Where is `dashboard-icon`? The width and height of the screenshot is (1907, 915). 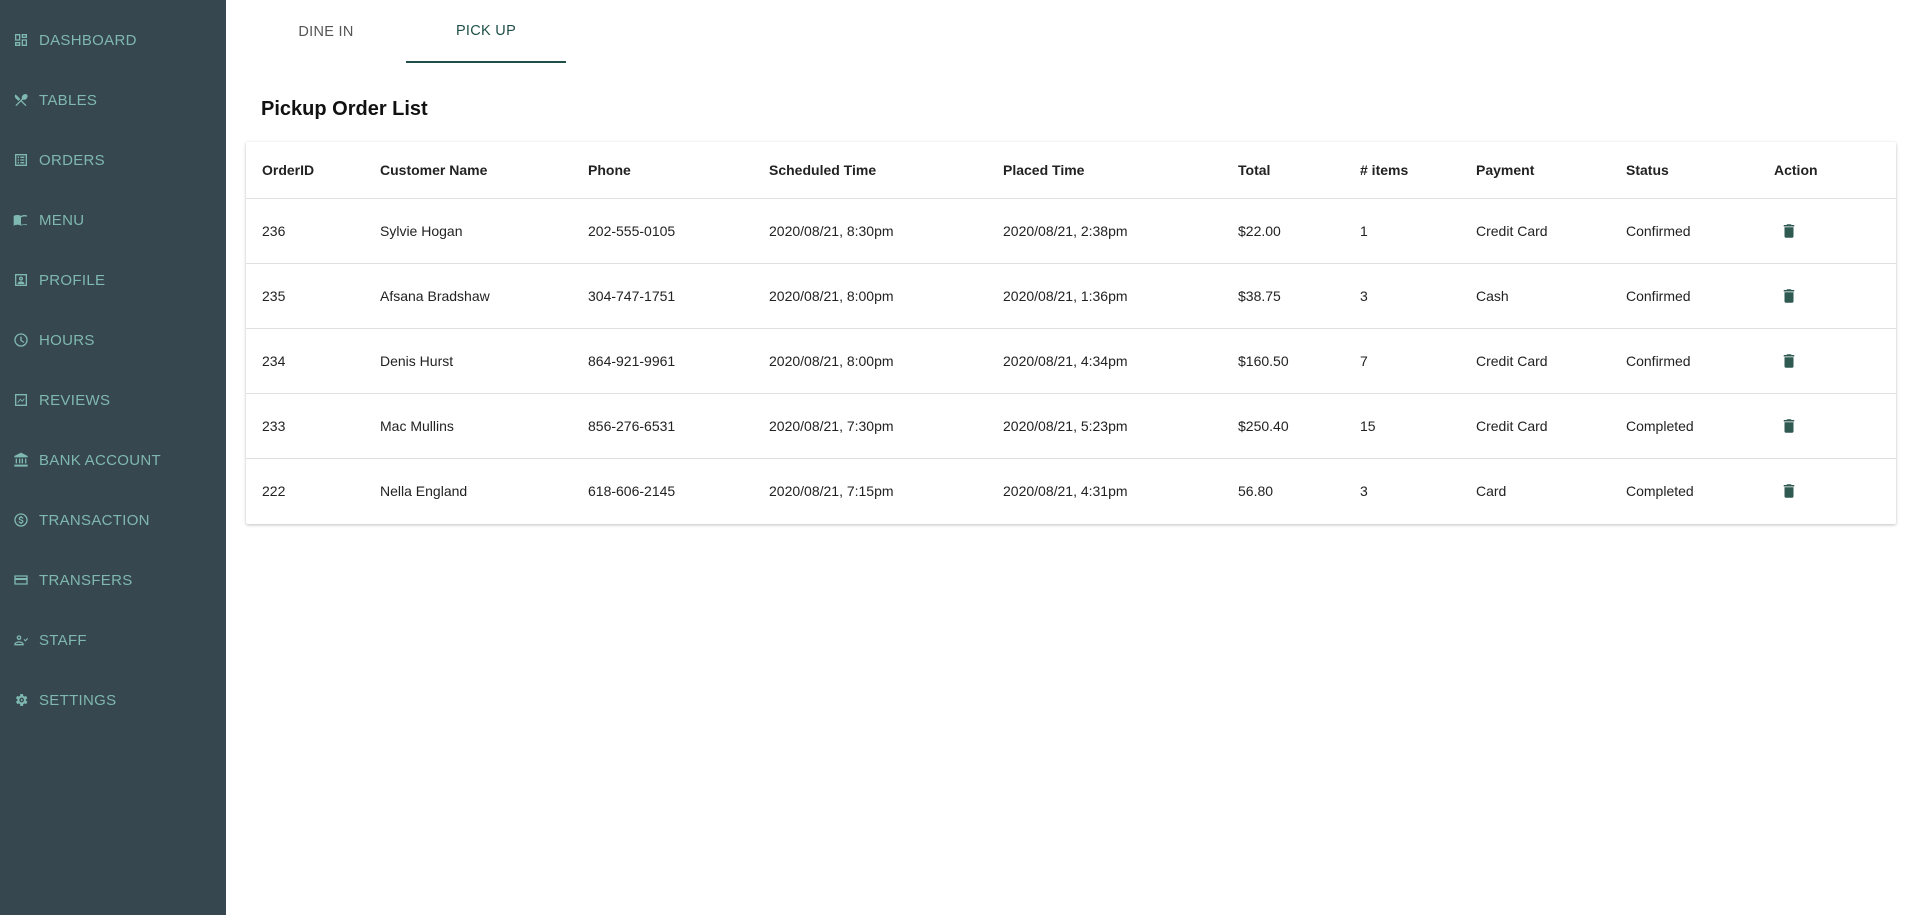
dashboard-icon is located at coordinates (21, 40).